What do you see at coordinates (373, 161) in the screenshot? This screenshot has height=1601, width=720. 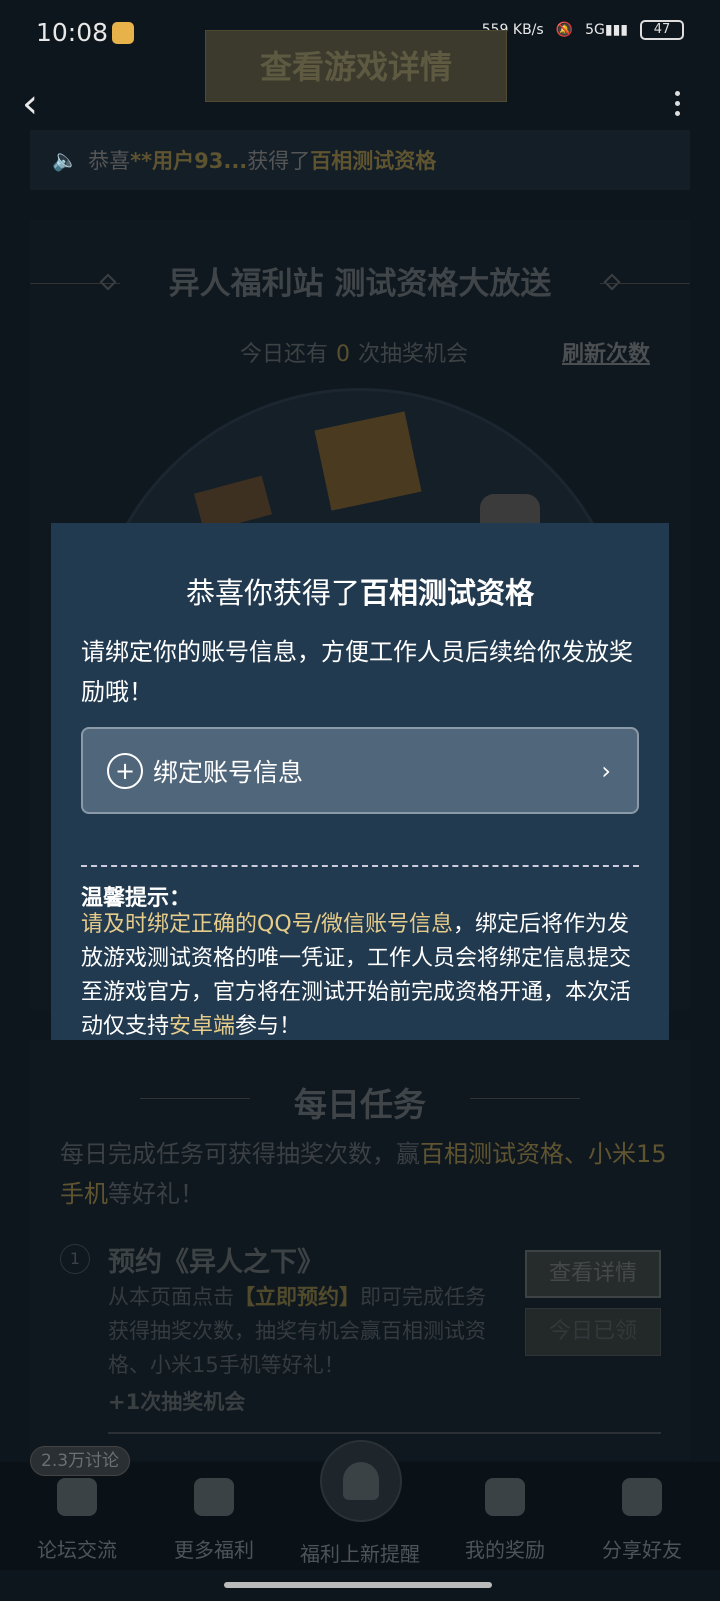 I see `notice-prize: 百相测试资格` at bounding box center [373, 161].